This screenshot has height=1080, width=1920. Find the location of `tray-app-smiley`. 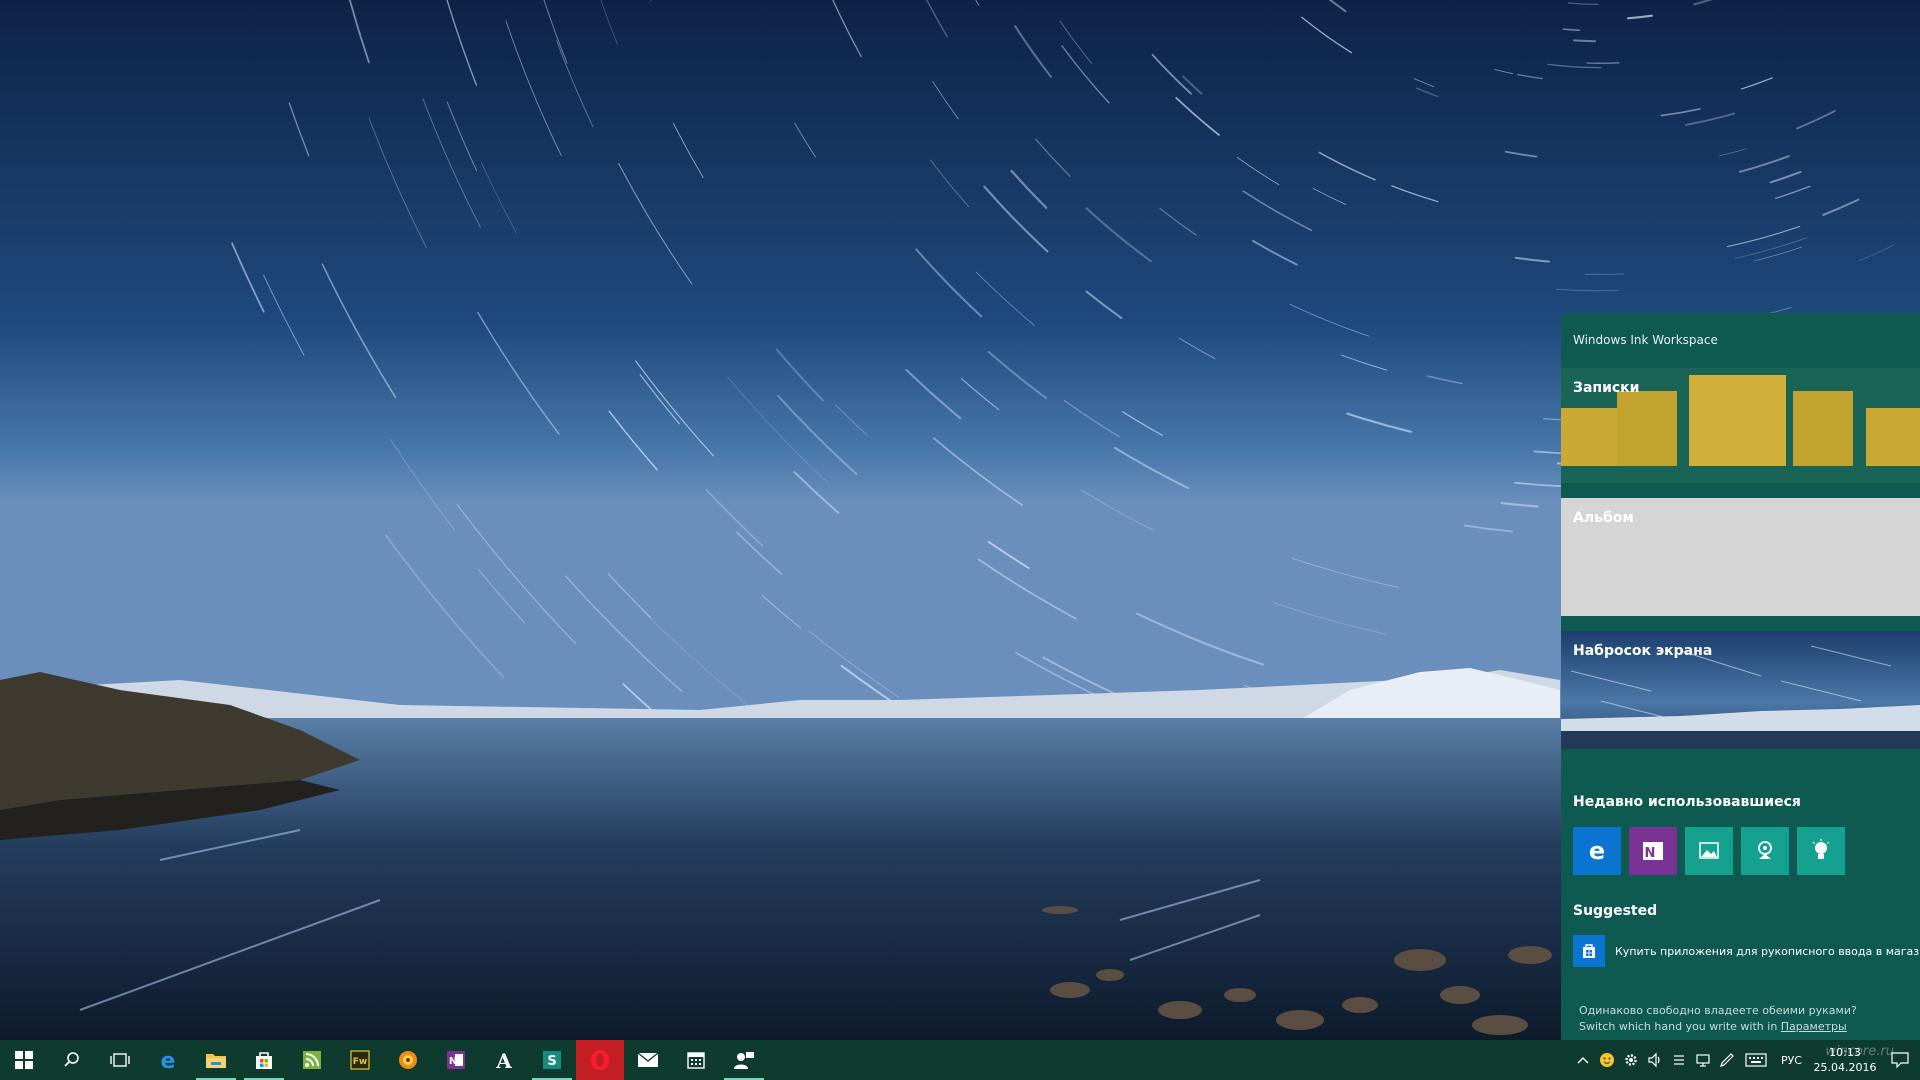

tray-app-smiley is located at coordinates (1607, 1060).